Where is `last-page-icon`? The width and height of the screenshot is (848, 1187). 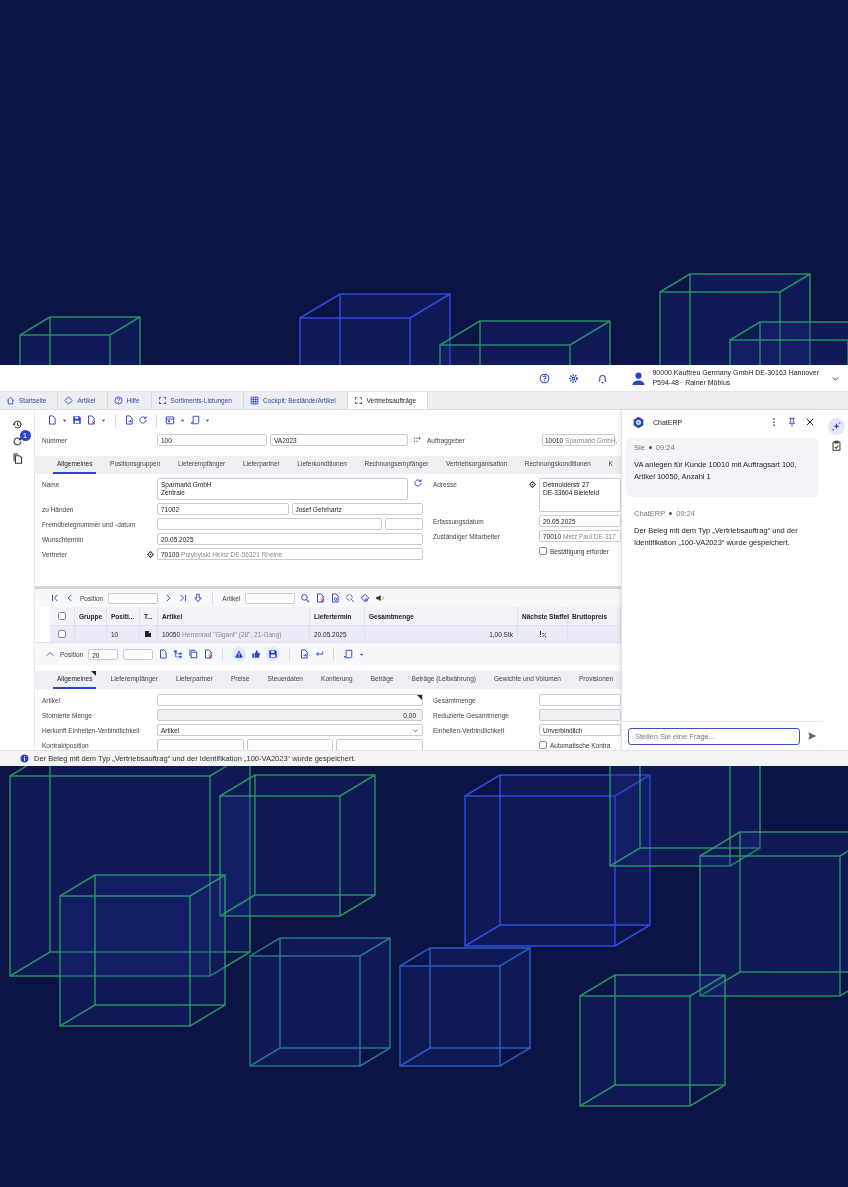 last-page-icon is located at coordinates (183, 598).